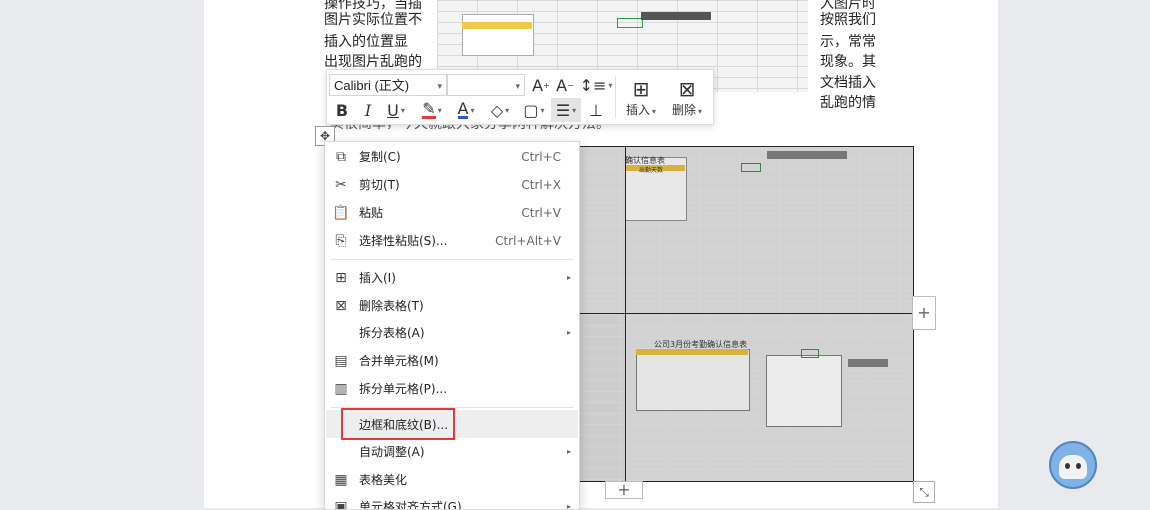  What do you see at coordinates (848, 62) in the screenshot?
I see `doc-line: 现象。其` at bounding box center [848, 62].